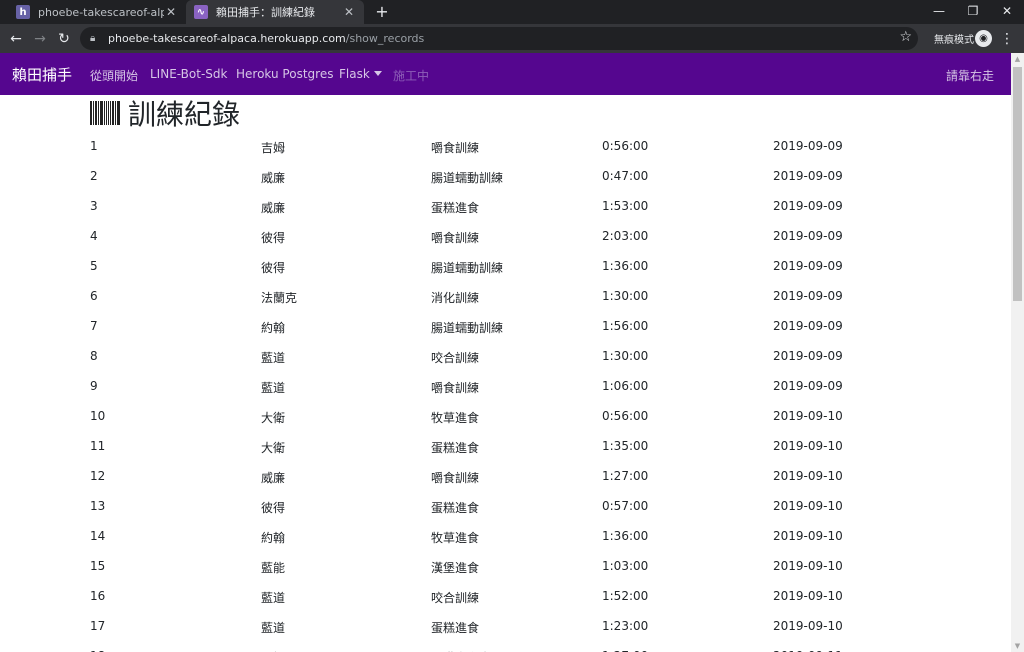  What do you see at coordinates (625, 176) in the screenshot?
I see `record-duration: 0:47:00` at bounding box center [625, 176].